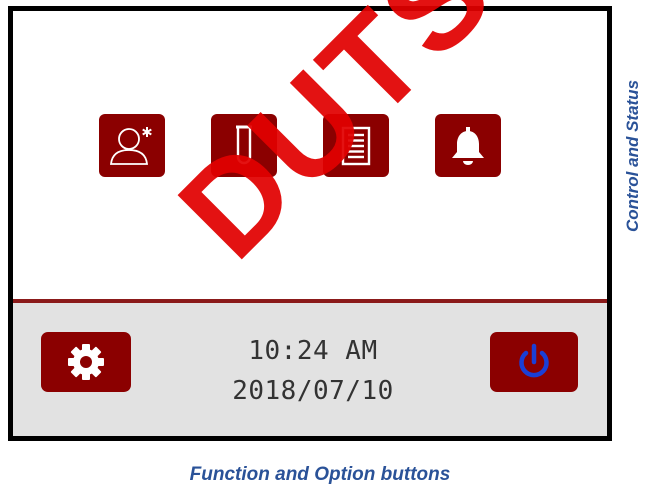  What do you see at coordinates (320, 474) in the screenshot?
I see `function-and-option-buttons-label: Function and Option buttons` at bounding box center [320, 474].